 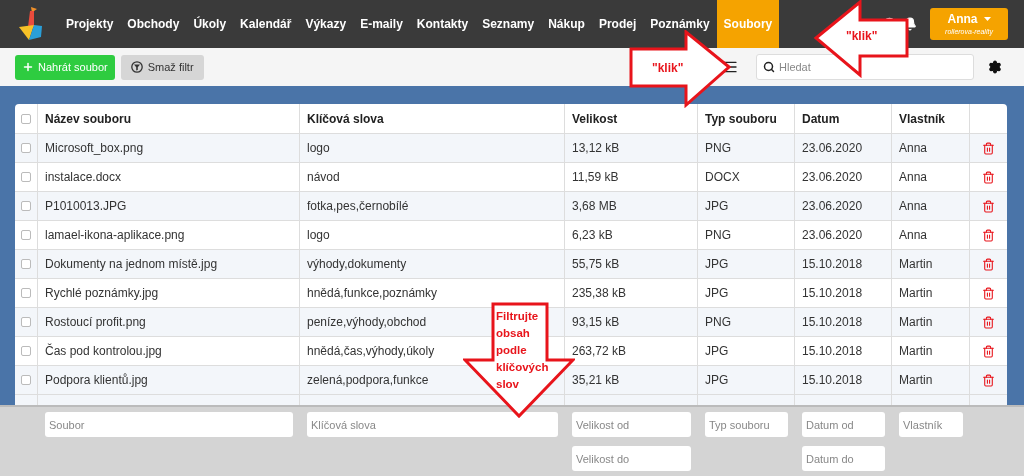 I want to click on table-cell-text: Rostoucí profit.png, so click(x=95, y=322).